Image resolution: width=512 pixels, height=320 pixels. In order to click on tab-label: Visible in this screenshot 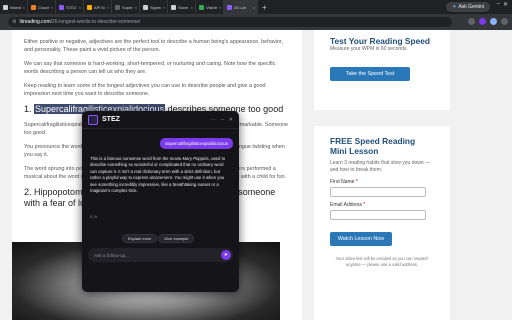, I will do `click(211, 7)`.